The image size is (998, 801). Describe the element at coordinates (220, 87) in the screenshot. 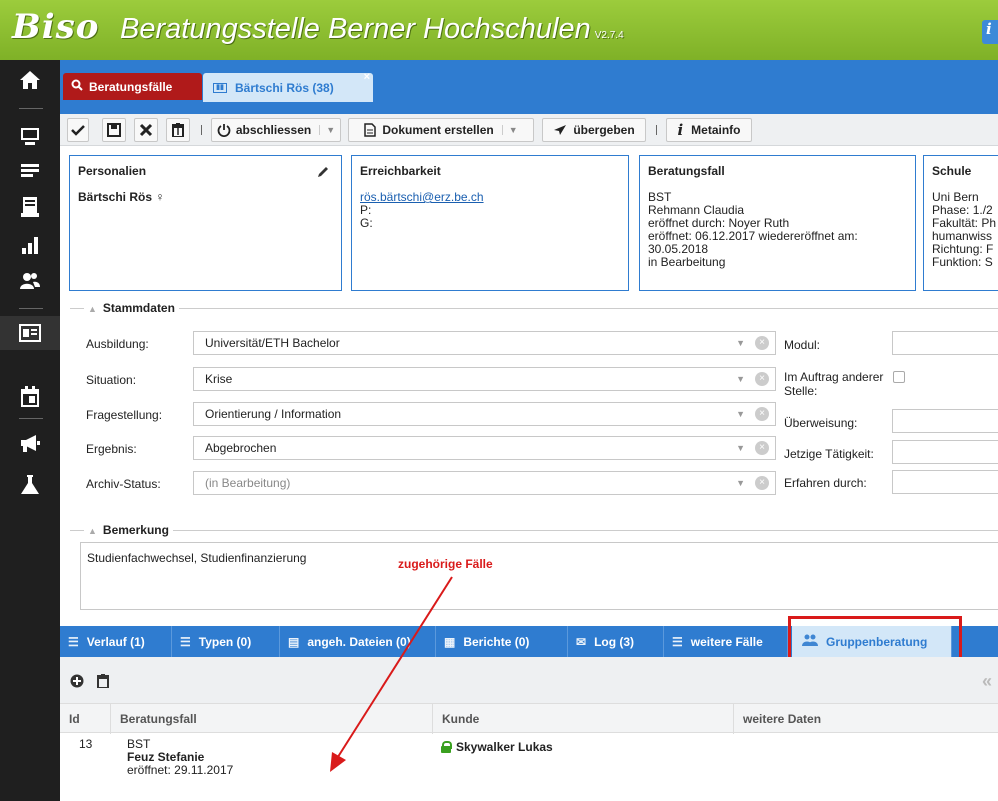

I see `id-card-icon: ▮▮` at that location.